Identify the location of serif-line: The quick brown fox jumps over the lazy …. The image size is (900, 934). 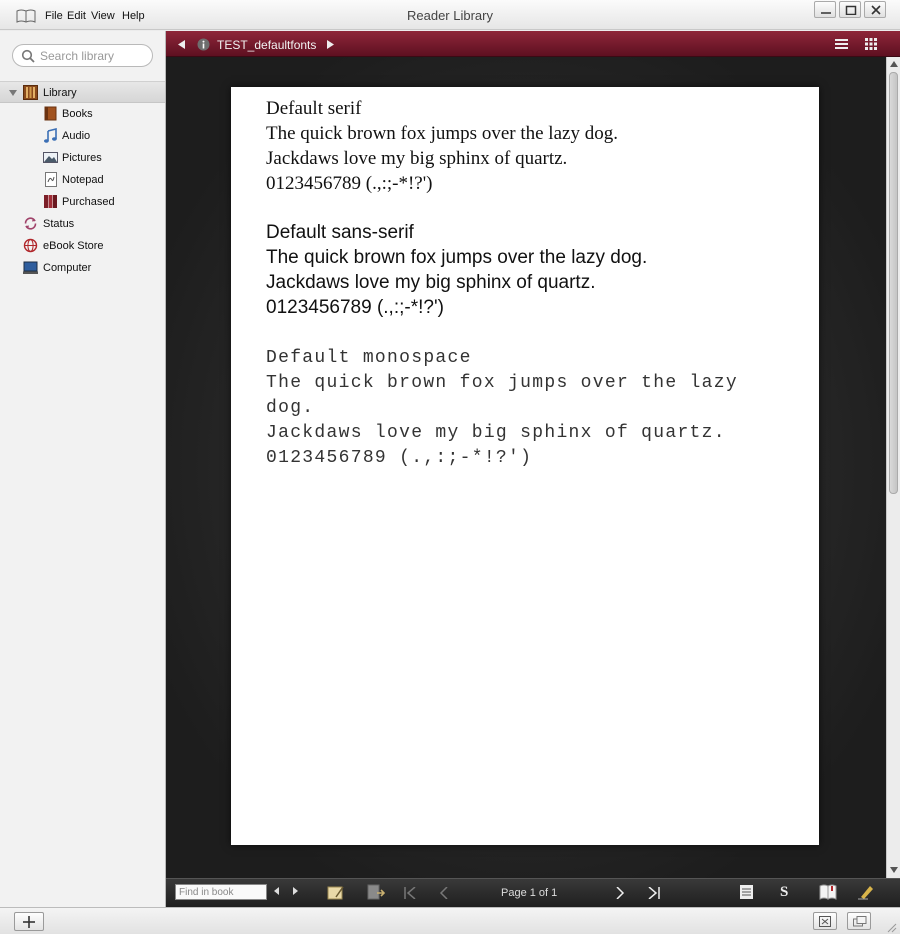
(442, 133).